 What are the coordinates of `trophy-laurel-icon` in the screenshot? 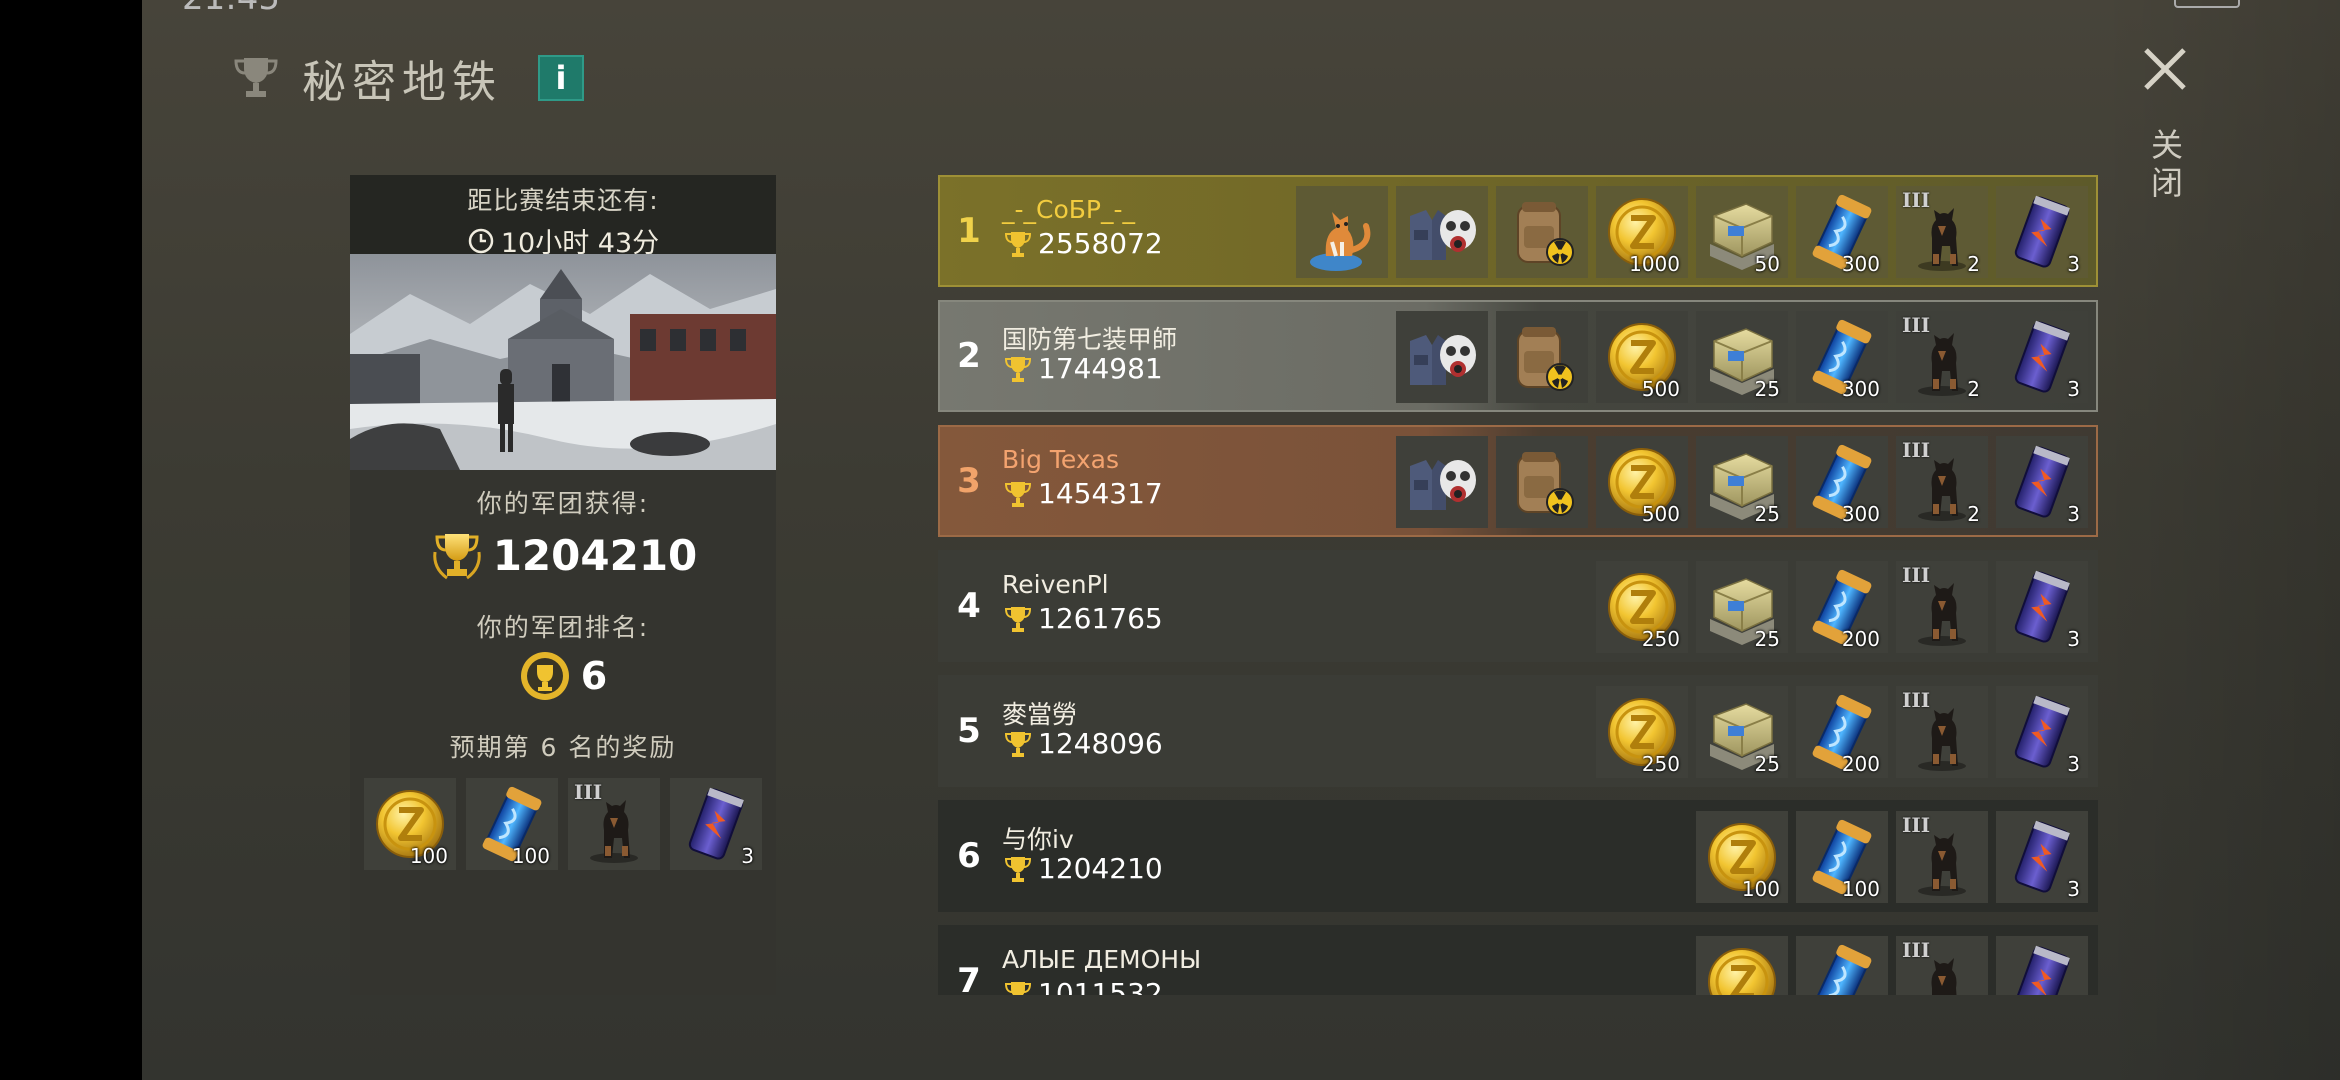 It's located at (456, 557).